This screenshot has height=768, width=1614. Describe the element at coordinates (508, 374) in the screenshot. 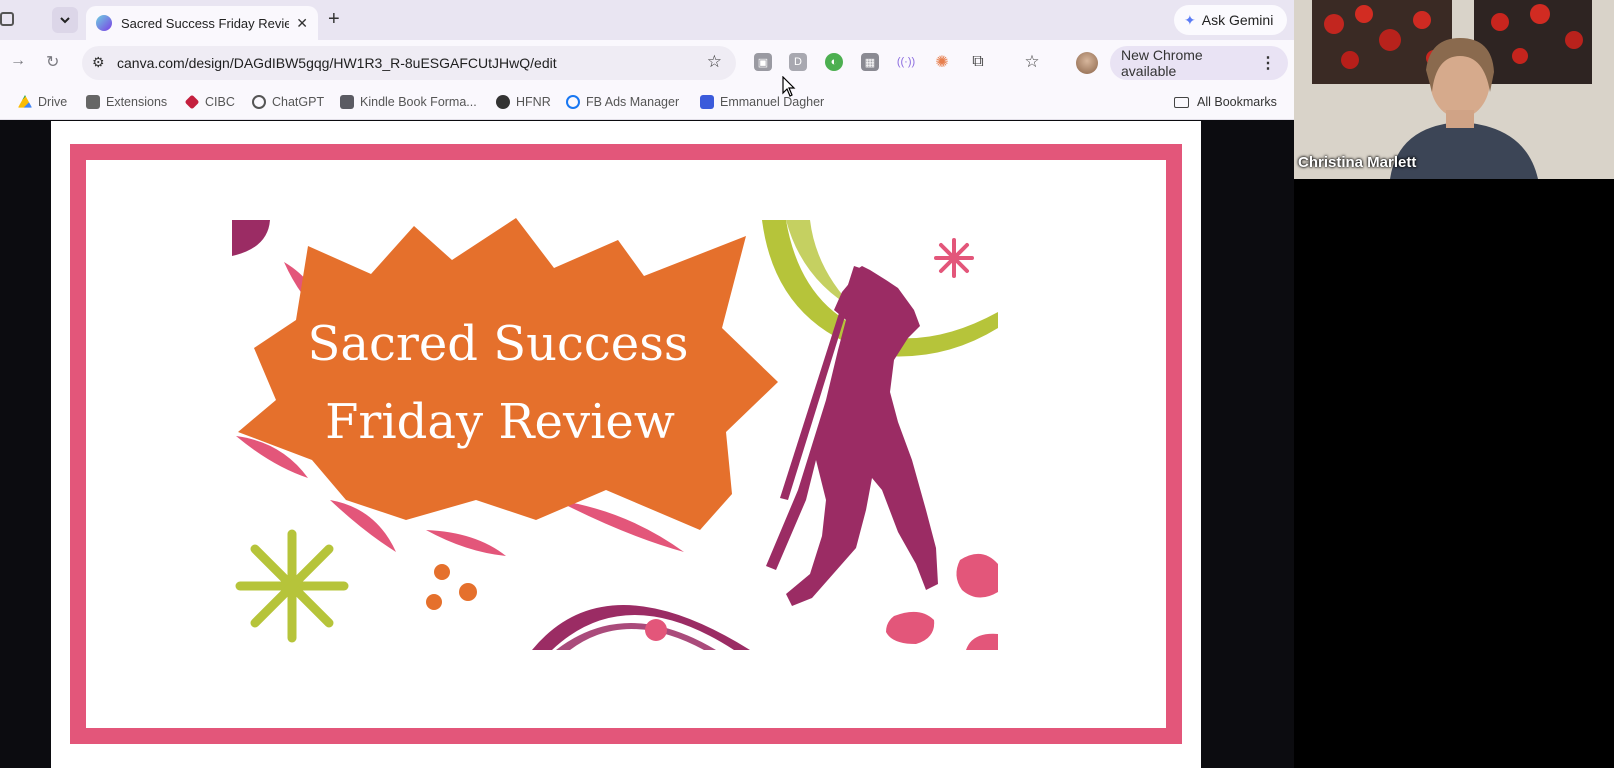

I see `orange-burst-shape` at that location.